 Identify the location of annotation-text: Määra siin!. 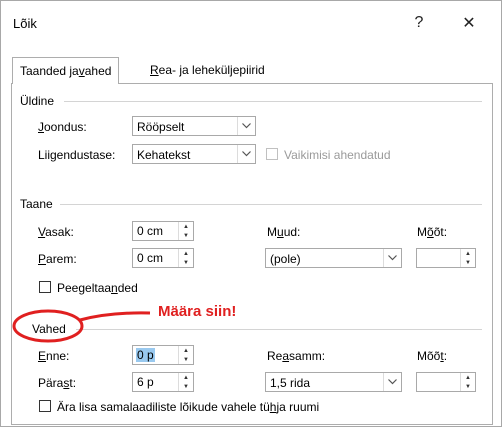
(197, 311).